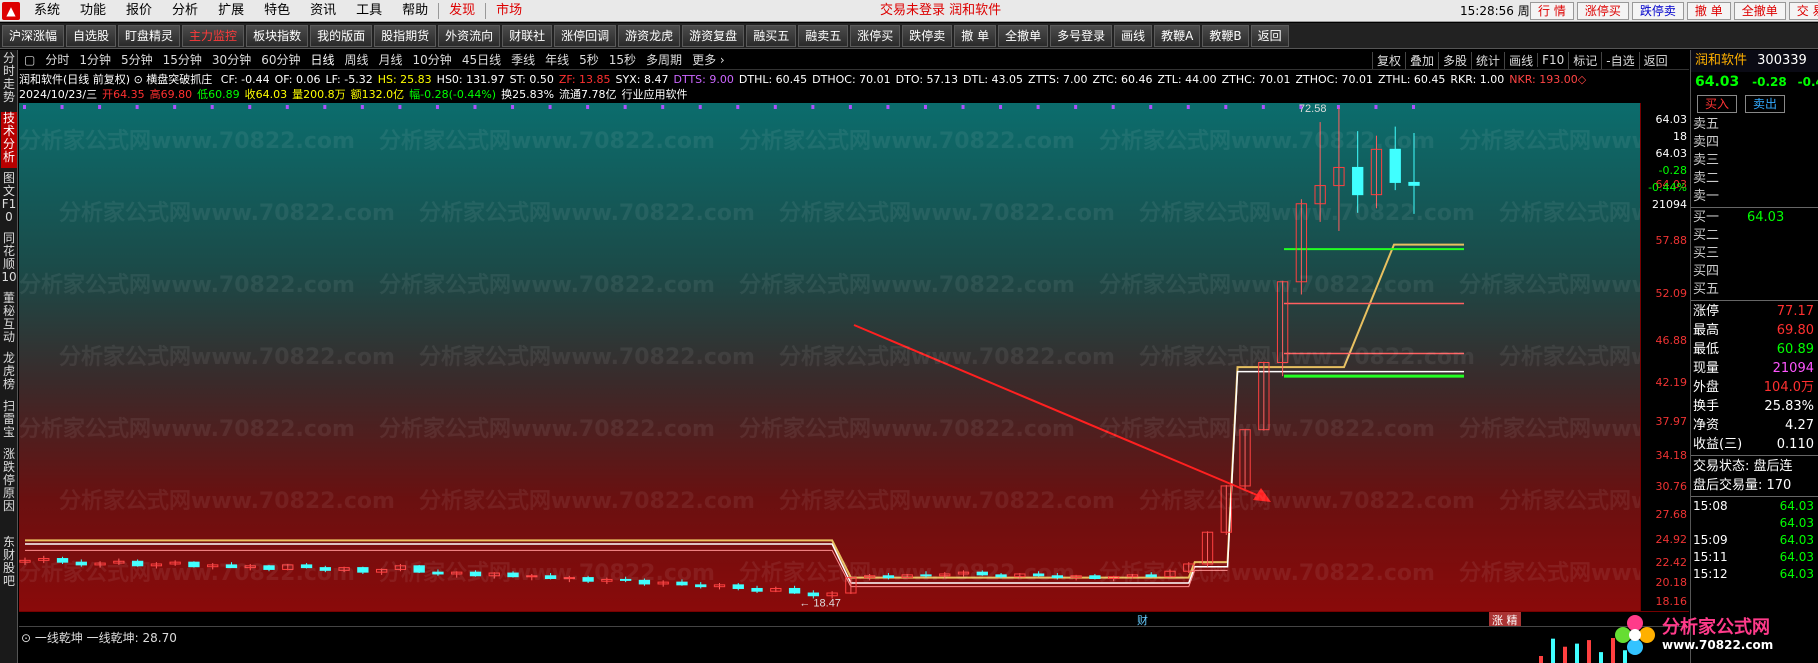  I want to click on tool-watchlist: -自选, so click(1619, 60).